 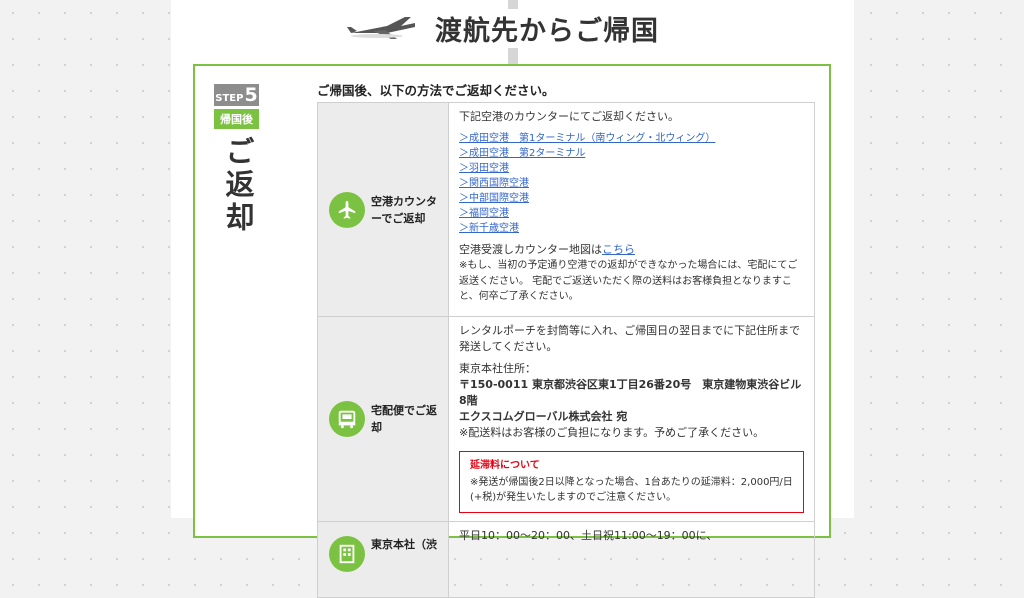 What do you see at coordinates (612, 432) in the screenshot?
I see `shipping-cost-note: ※配送料はお客様のご負担になります。予めご了承ください。` at bounding box center [612, 432].